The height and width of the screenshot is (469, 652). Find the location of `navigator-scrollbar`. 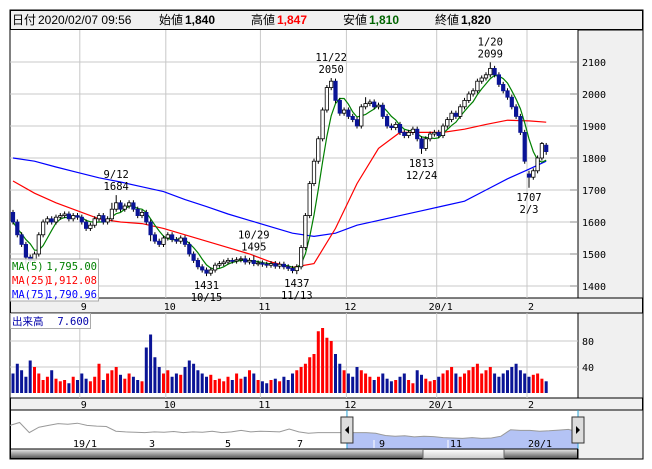

navigator-scrollbar is located at coordinates (294, 453).